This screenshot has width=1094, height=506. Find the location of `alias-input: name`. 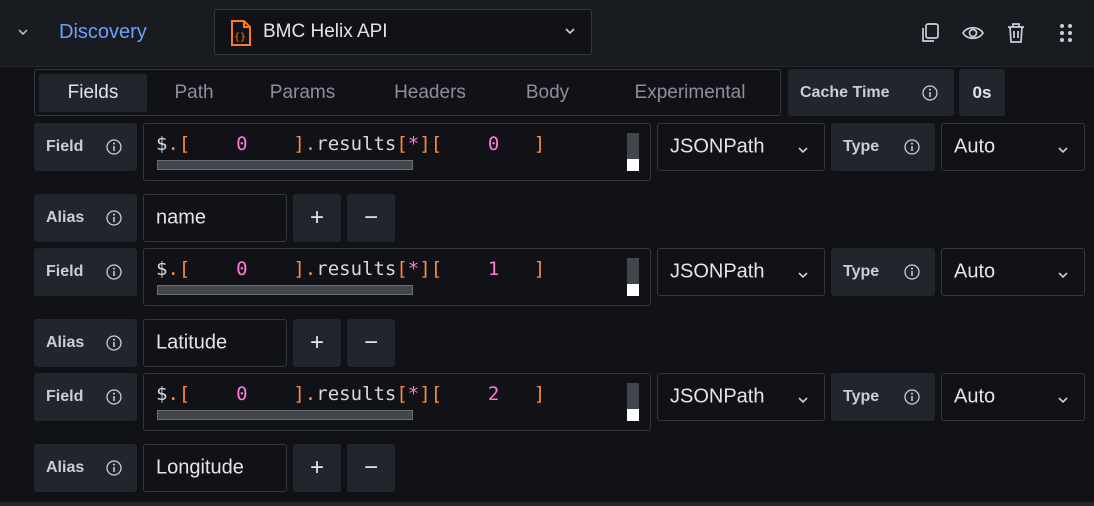

alias-input: name is located at coordinates (215, 218).